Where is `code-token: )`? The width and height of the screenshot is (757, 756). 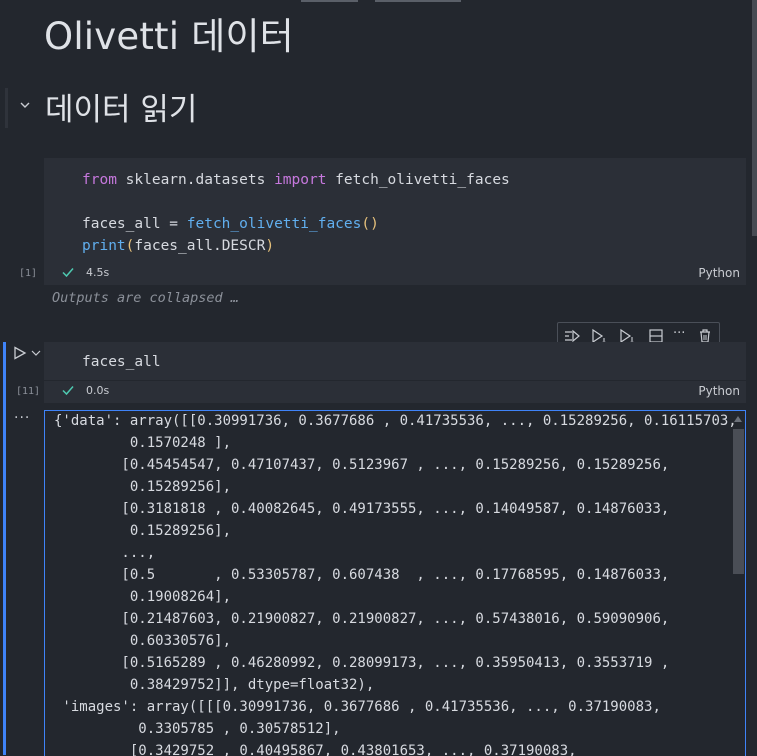 code-token: ) is located at coordinates (270, 246).